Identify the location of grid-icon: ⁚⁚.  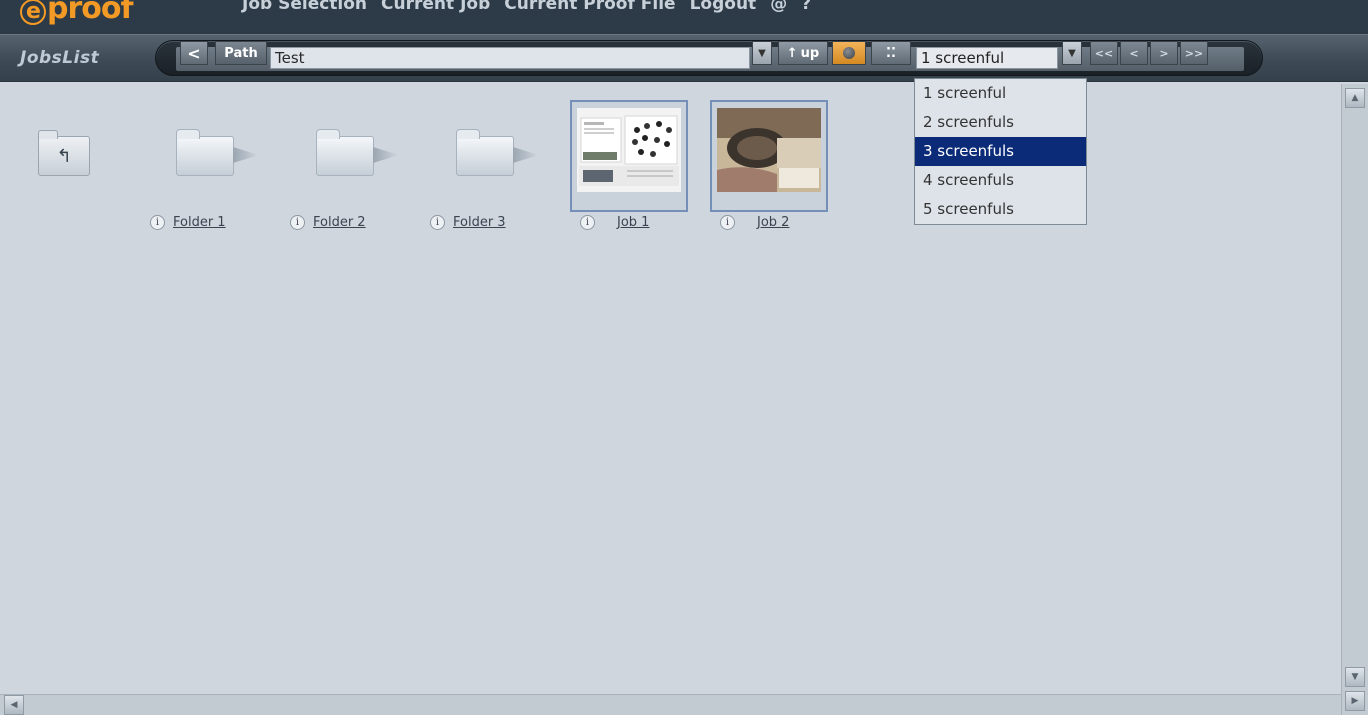
(891, 53).